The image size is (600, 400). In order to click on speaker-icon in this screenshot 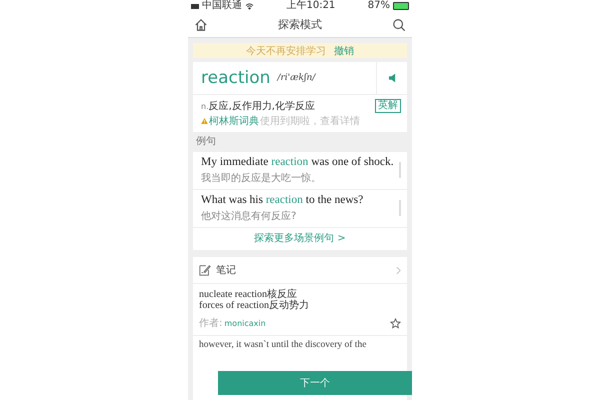, I will do `click(392, 78)`.